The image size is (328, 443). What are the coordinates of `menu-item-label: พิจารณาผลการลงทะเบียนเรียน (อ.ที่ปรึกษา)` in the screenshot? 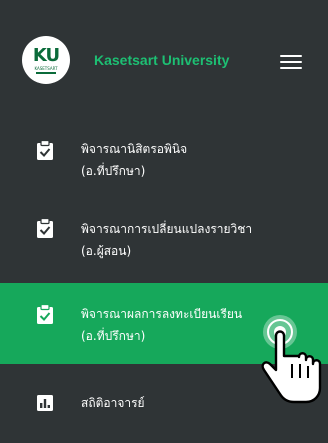 It's located at (161, 325).